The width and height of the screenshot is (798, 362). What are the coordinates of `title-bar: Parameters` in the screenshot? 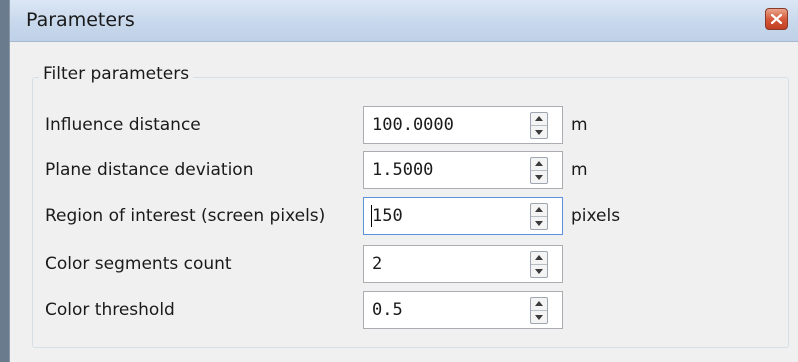 It's located at (404, 21).